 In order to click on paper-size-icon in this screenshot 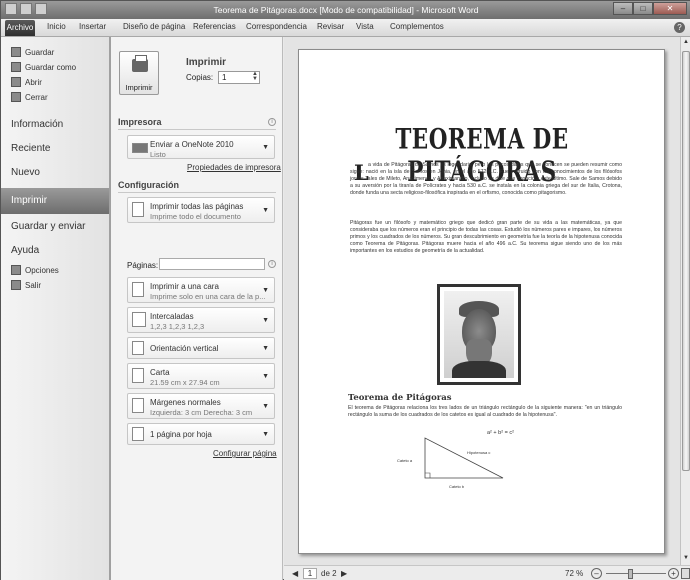, I will do `click(138, 375)`.